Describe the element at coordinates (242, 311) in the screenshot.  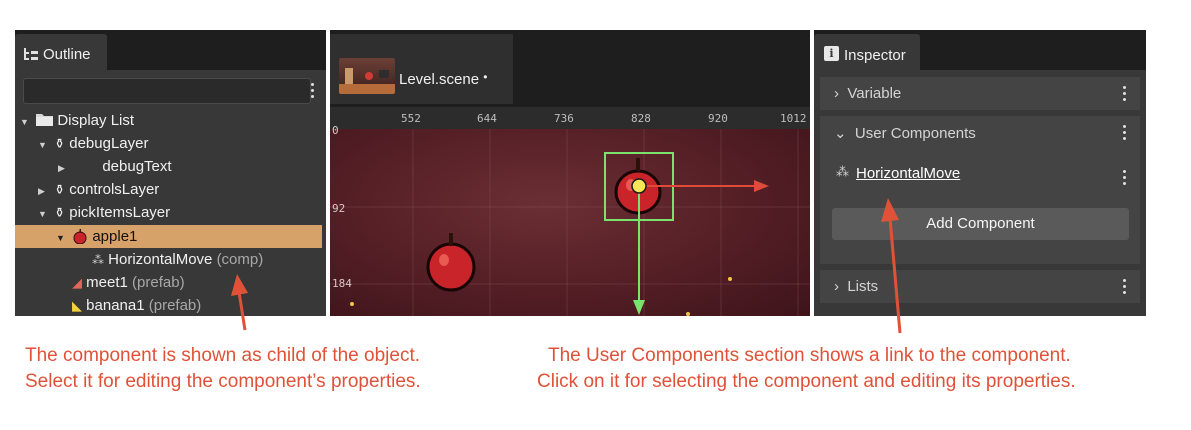
I see `left-annotation-arrow` at that location.